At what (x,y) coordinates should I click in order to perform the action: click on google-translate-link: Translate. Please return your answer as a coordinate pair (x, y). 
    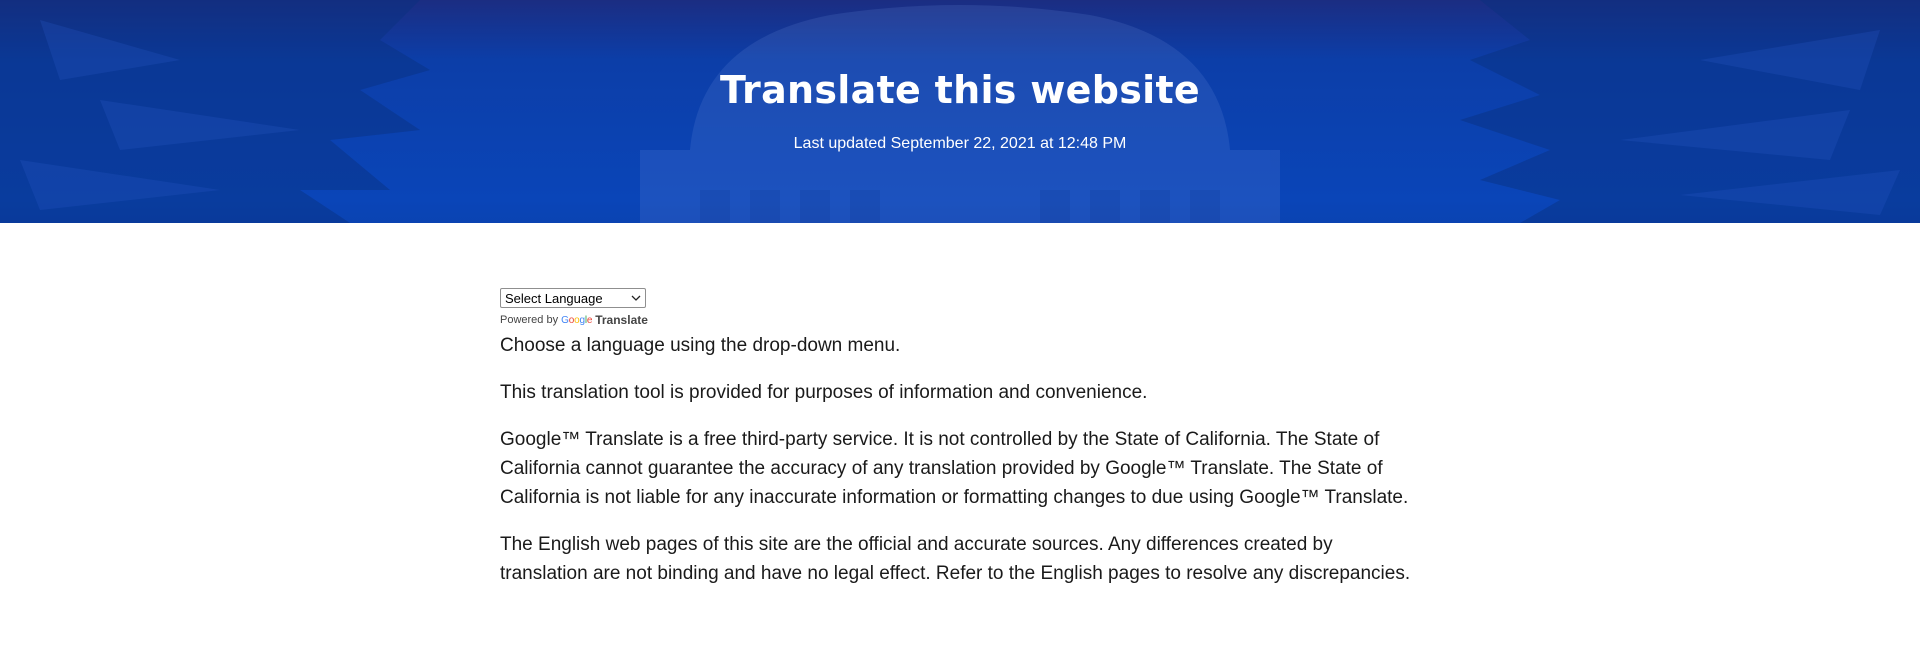
    Looking at the image, I should click on (621, 320).